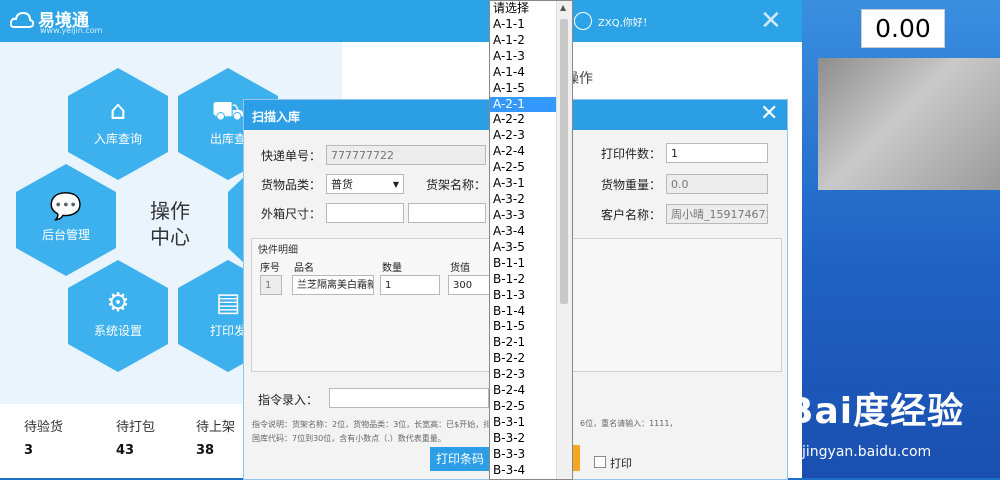 This screenshot has height=480, width=1000. What do you see at coordinates (523, 57) in the screenshot?
I see `dropdown-option: A-1-3` at bounding box center [523, 57].